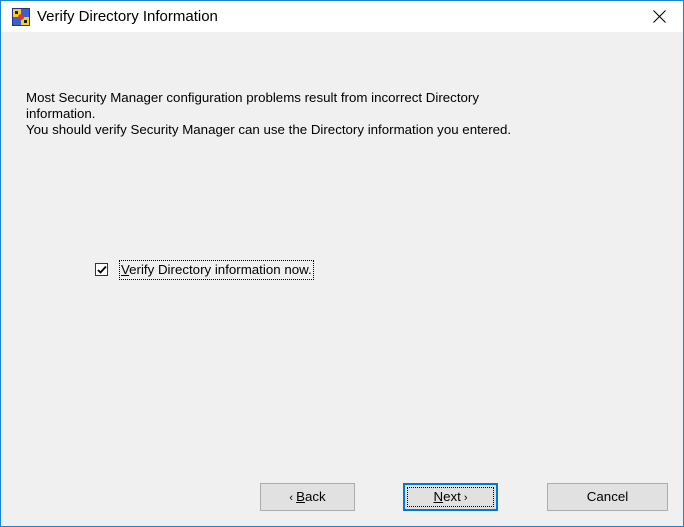 The image size is (684, 527). I want to click on verify-now-mnemonic: V, so click(125, 269).